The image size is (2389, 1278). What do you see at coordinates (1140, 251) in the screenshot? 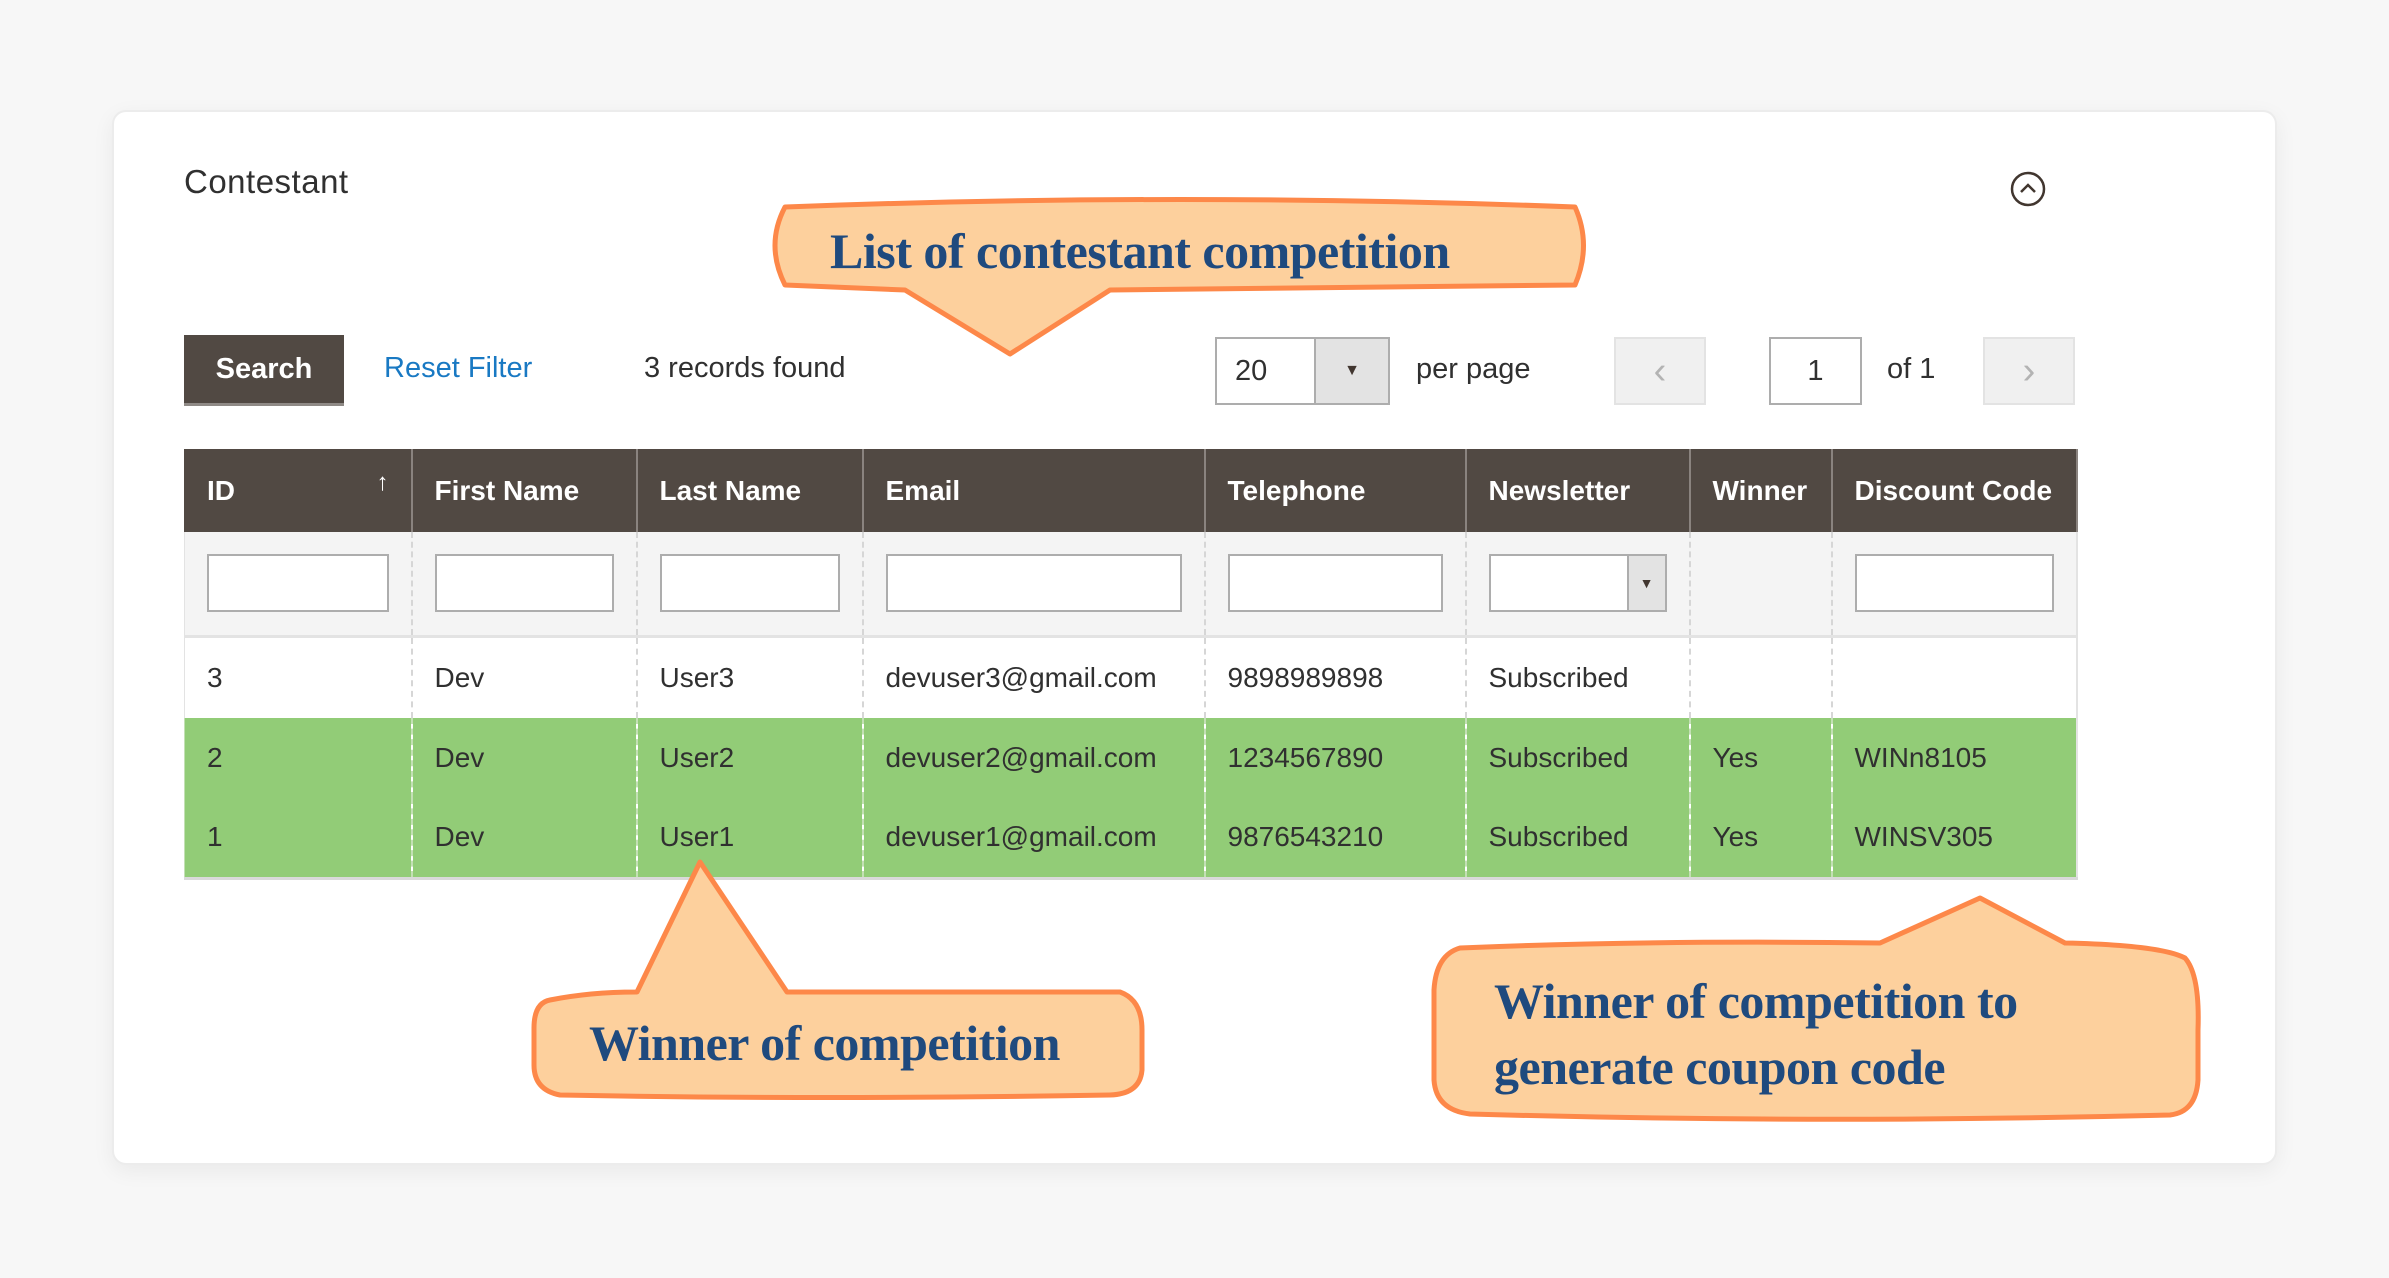
I see `callout-list-text: List of contestant competition` at bounding box center [1140, 251].